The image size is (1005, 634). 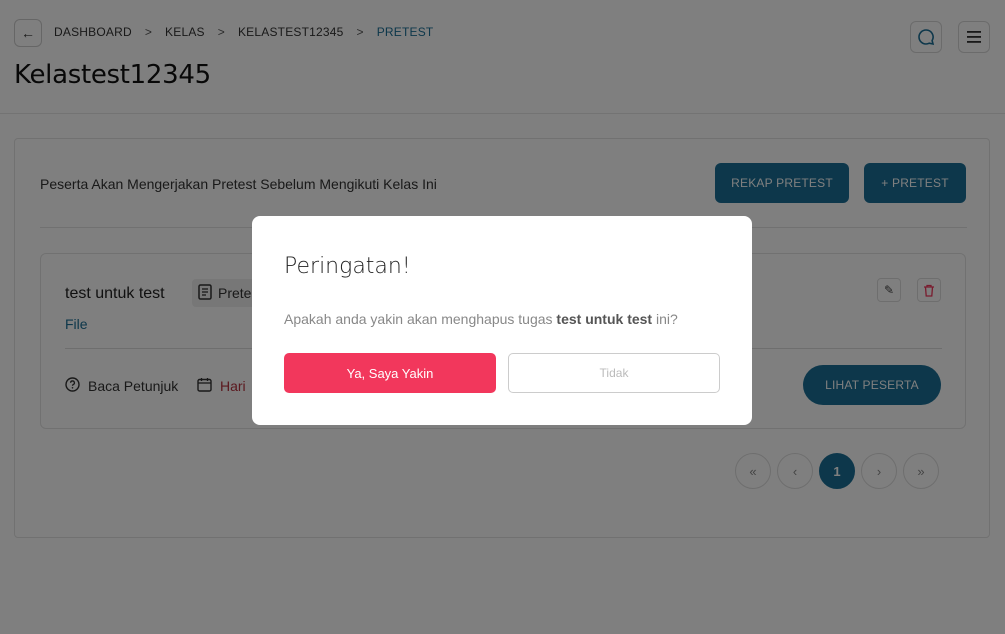 I want to click on modal-message-suffix: ini?, so click(x=665, y=319).